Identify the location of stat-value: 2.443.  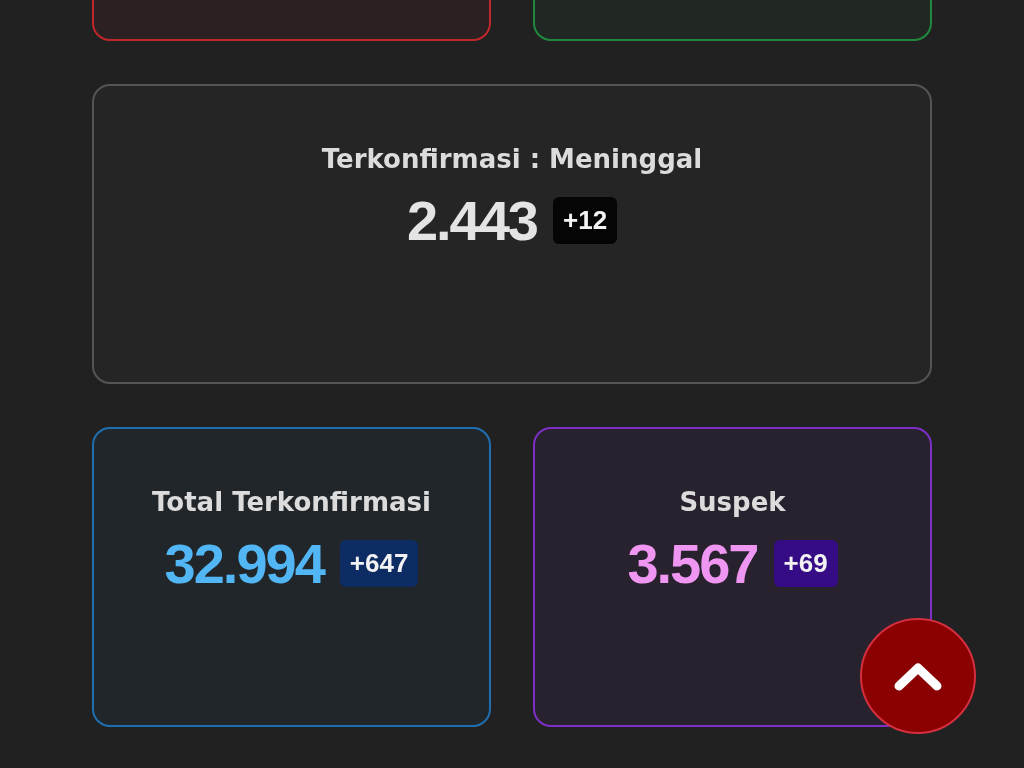
(471, 220).